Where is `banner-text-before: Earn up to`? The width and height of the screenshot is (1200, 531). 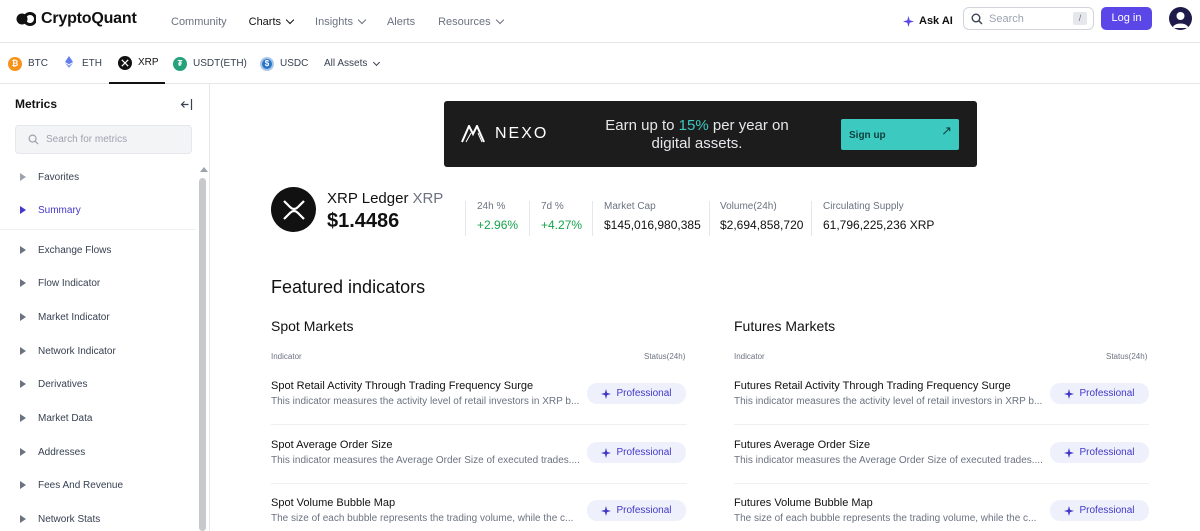 banner-text-before: Earn up to is located at coordinates (642, 125).